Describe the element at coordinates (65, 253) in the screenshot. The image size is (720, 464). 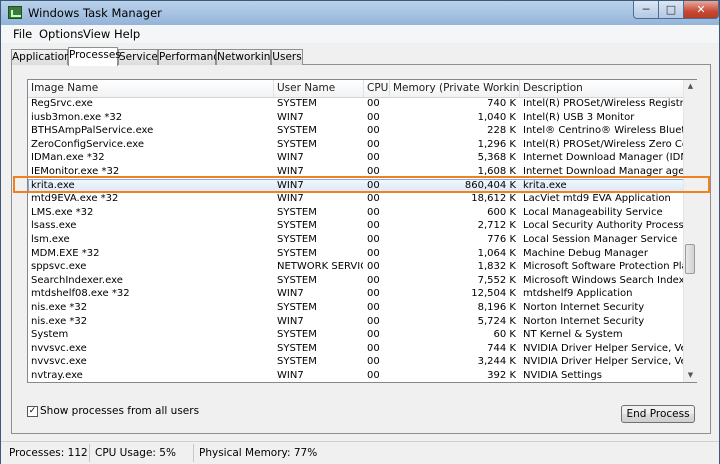
I see `cell-name: MDM.EXE *32` at that location.